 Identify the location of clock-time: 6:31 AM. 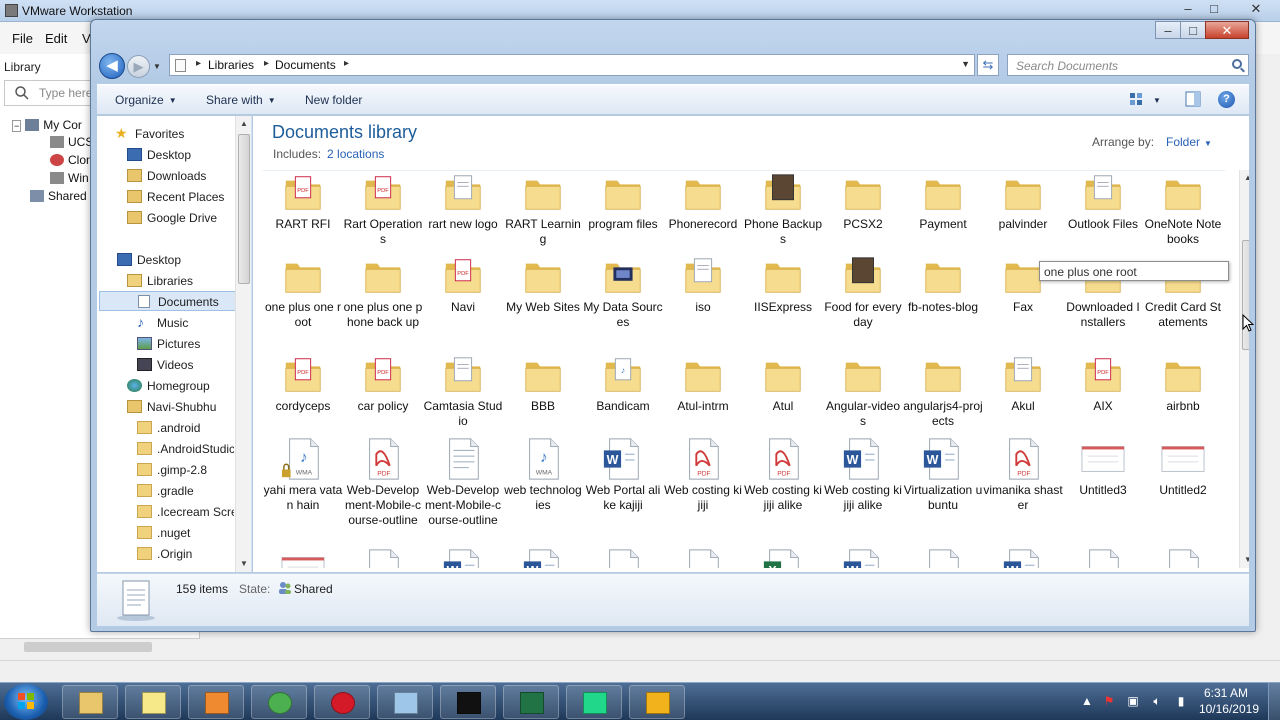
(1226, 693).